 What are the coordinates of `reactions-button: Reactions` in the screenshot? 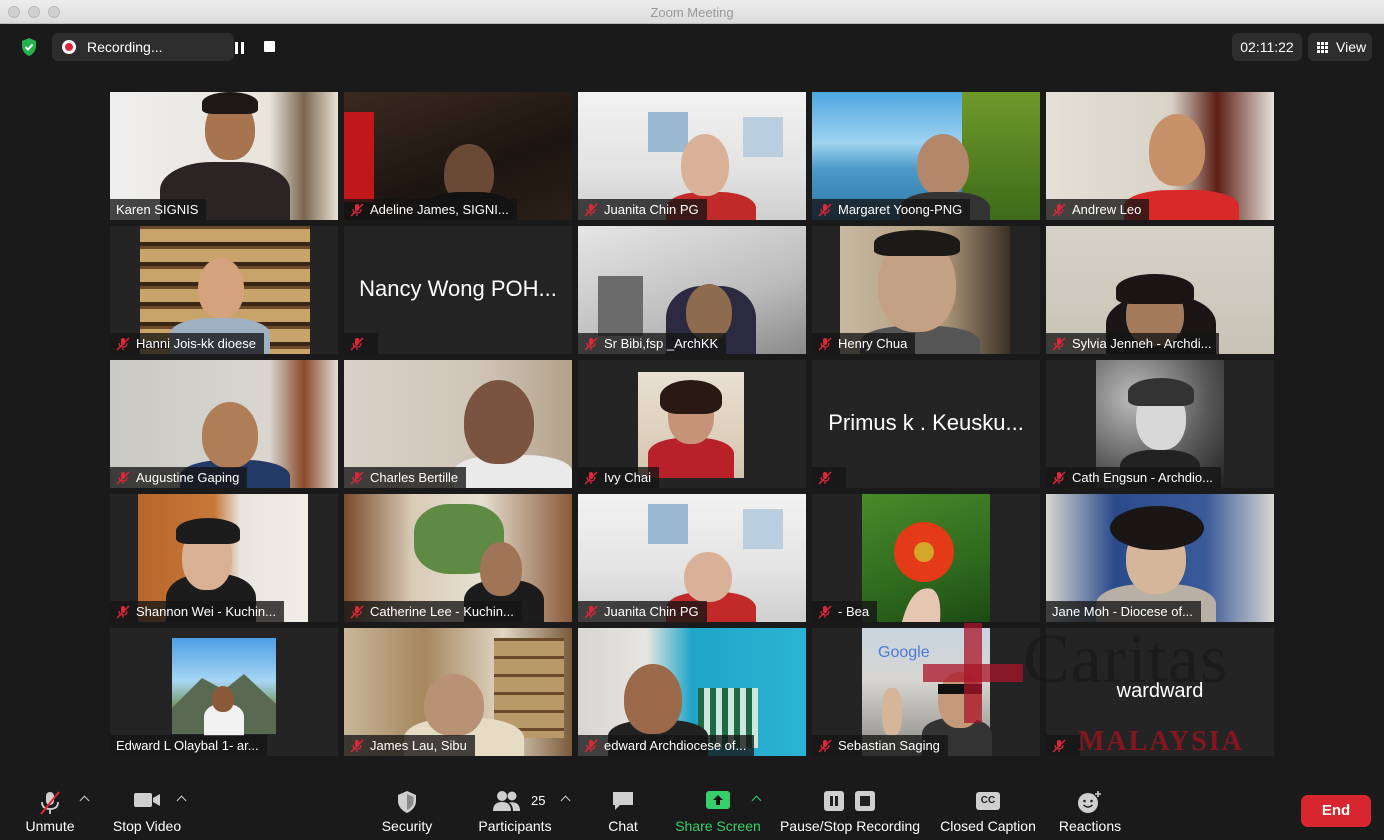 It's located at (1090, 811).